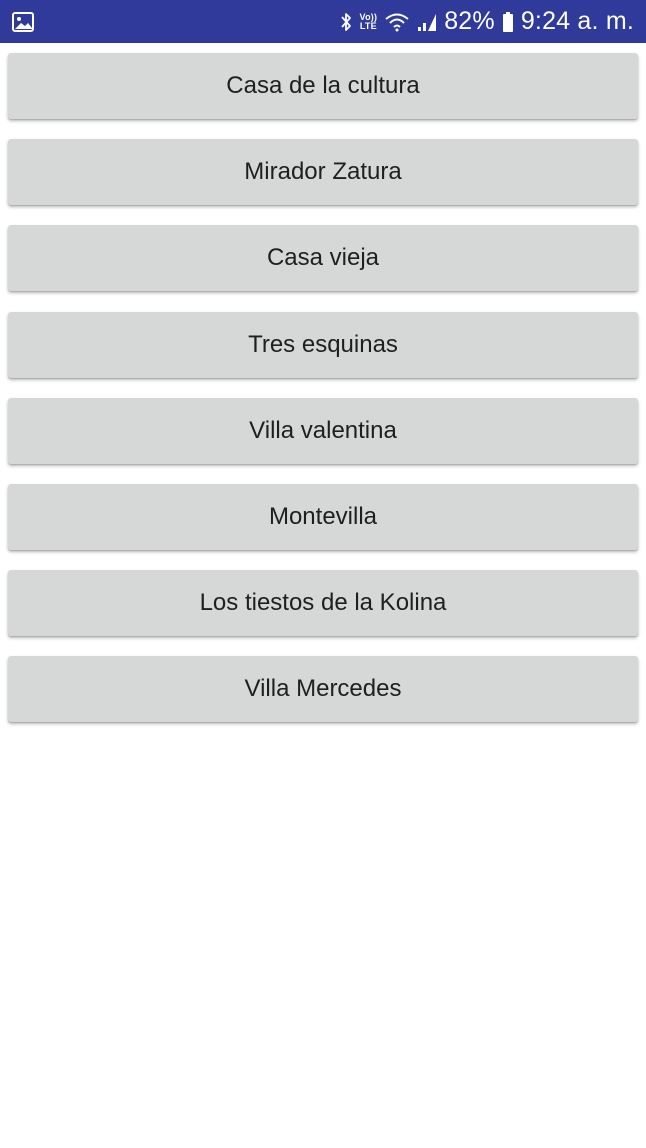 Image resolution: width=646 pixels, height=1148 pixels. Describe the element at coordinates (323, 345) in the screenshot. I see `place-button-tres-esquinas: Tres esquinas` at that location.